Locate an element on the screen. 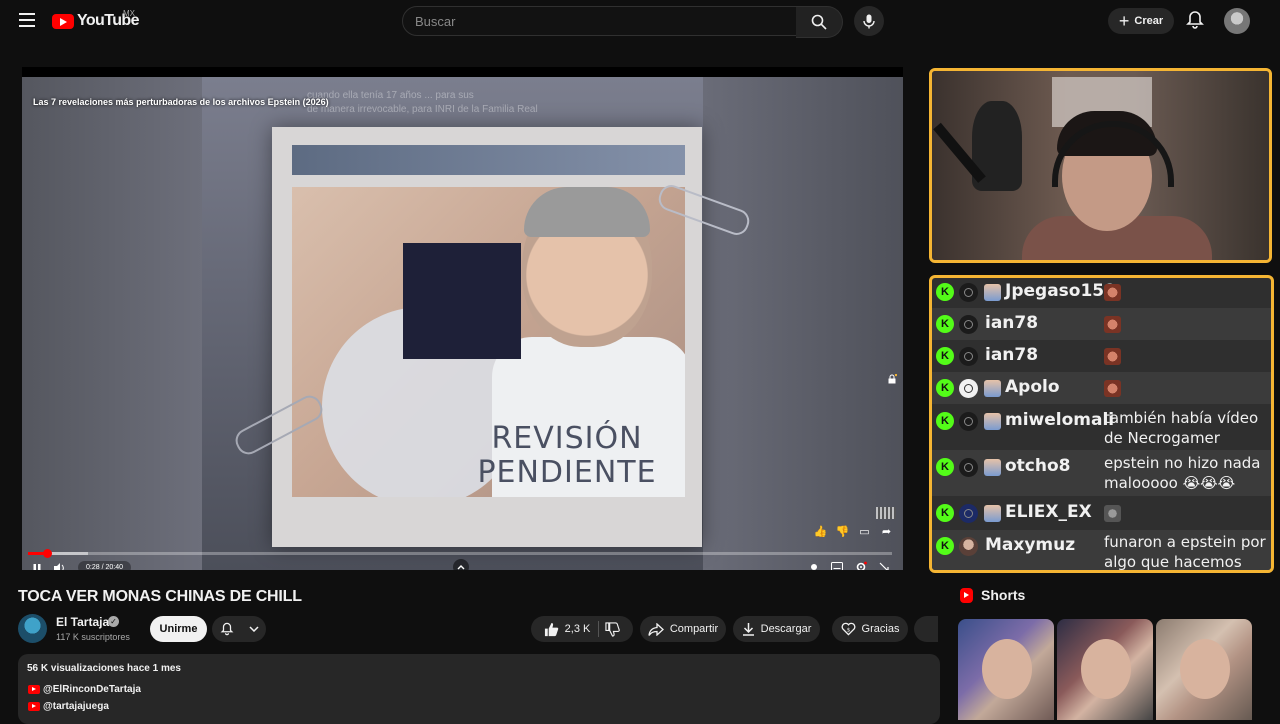  shorts-heading-text: Shorts is located at coordinates (1003, 595).